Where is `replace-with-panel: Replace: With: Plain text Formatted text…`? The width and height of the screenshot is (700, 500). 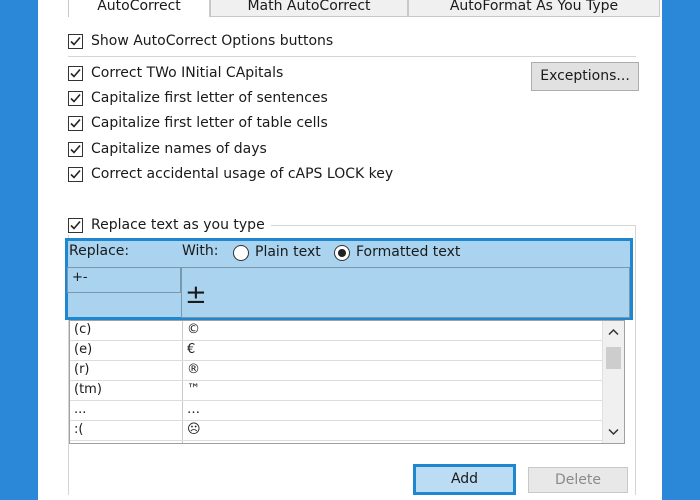
replace-with-panel: Replace: With: Plain text Formatted text… is located at coordinates (349, 279).